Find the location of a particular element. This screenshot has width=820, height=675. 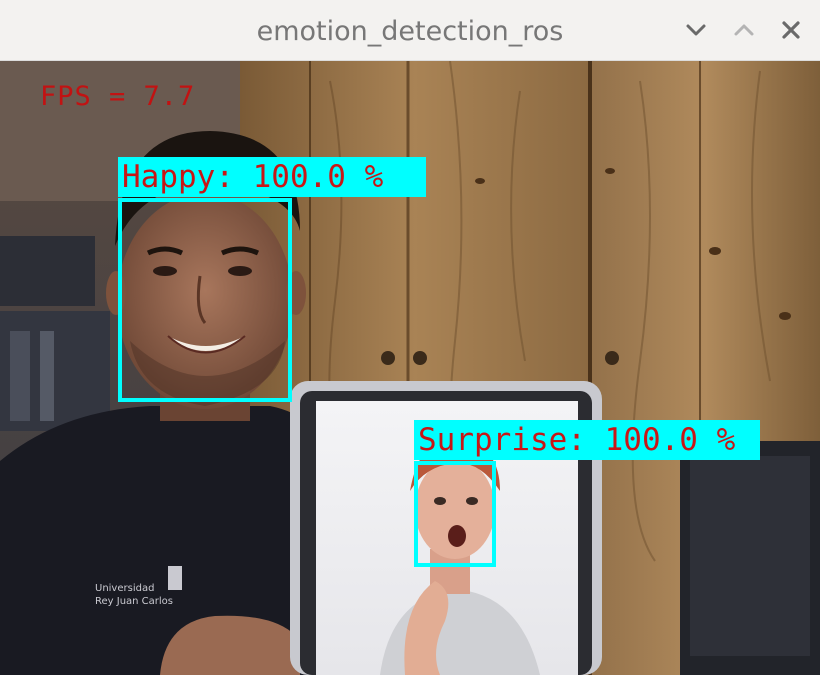

face-box-surprise is located at coordinates (455, 514).